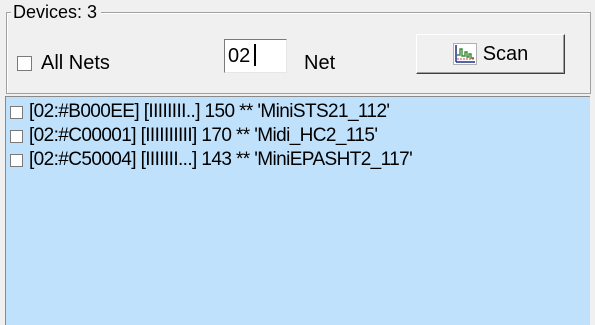  I want to click on all-nets-checkbox-box, so click(24, 63).